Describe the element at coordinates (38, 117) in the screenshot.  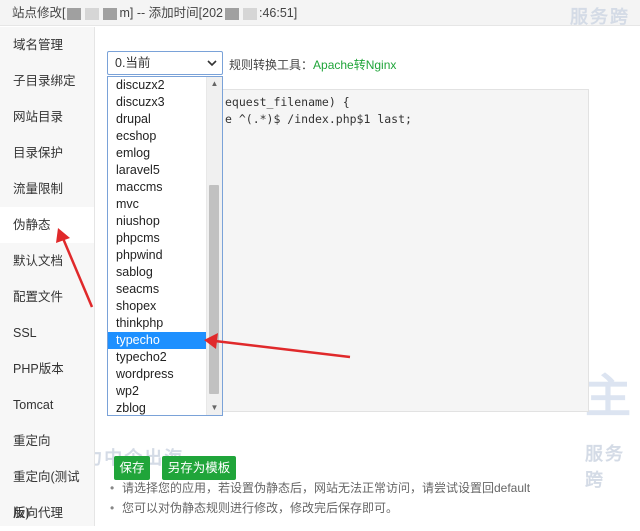
I see `sidebar-item-label: 网站目录` at that location.